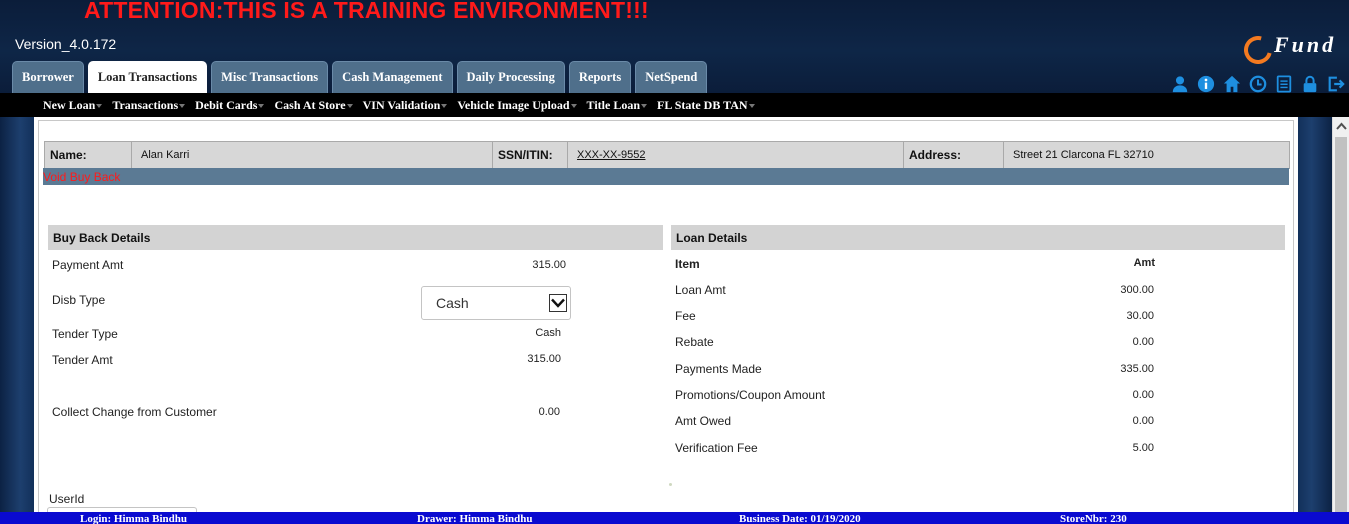 This screenshot has width=1349, height=524. Describe the element at coordinates (1137, 290) in the screenshot. I see `loan-details-row-value: 300.00` at that location.